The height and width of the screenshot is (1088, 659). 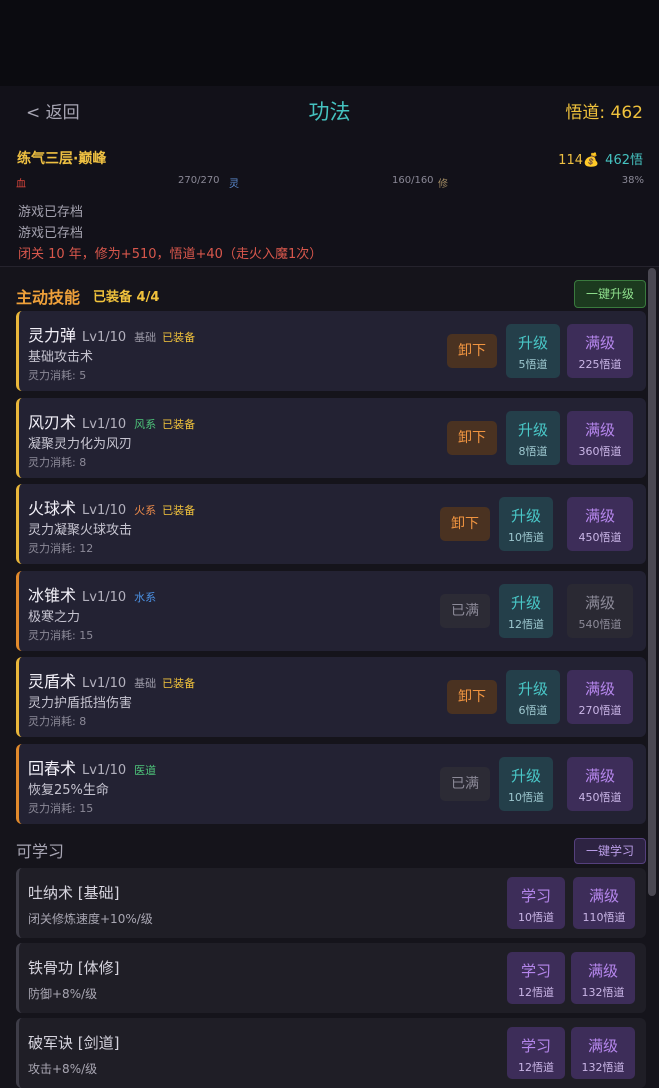 I want to click on max-level-button: 满级 270悟道, so click(x=600, y=697).